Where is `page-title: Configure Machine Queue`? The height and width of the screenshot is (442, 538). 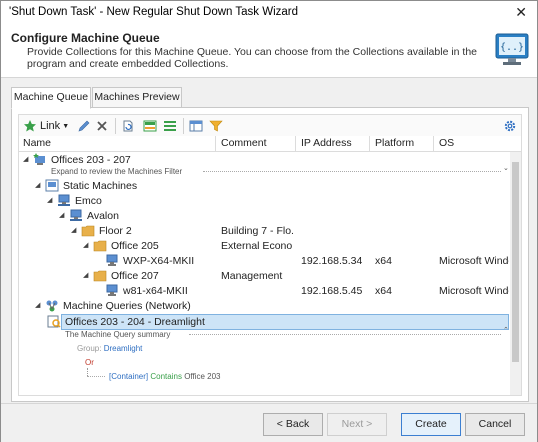 page-title: Configure Machine Queue is located at coordinates (85, 38).